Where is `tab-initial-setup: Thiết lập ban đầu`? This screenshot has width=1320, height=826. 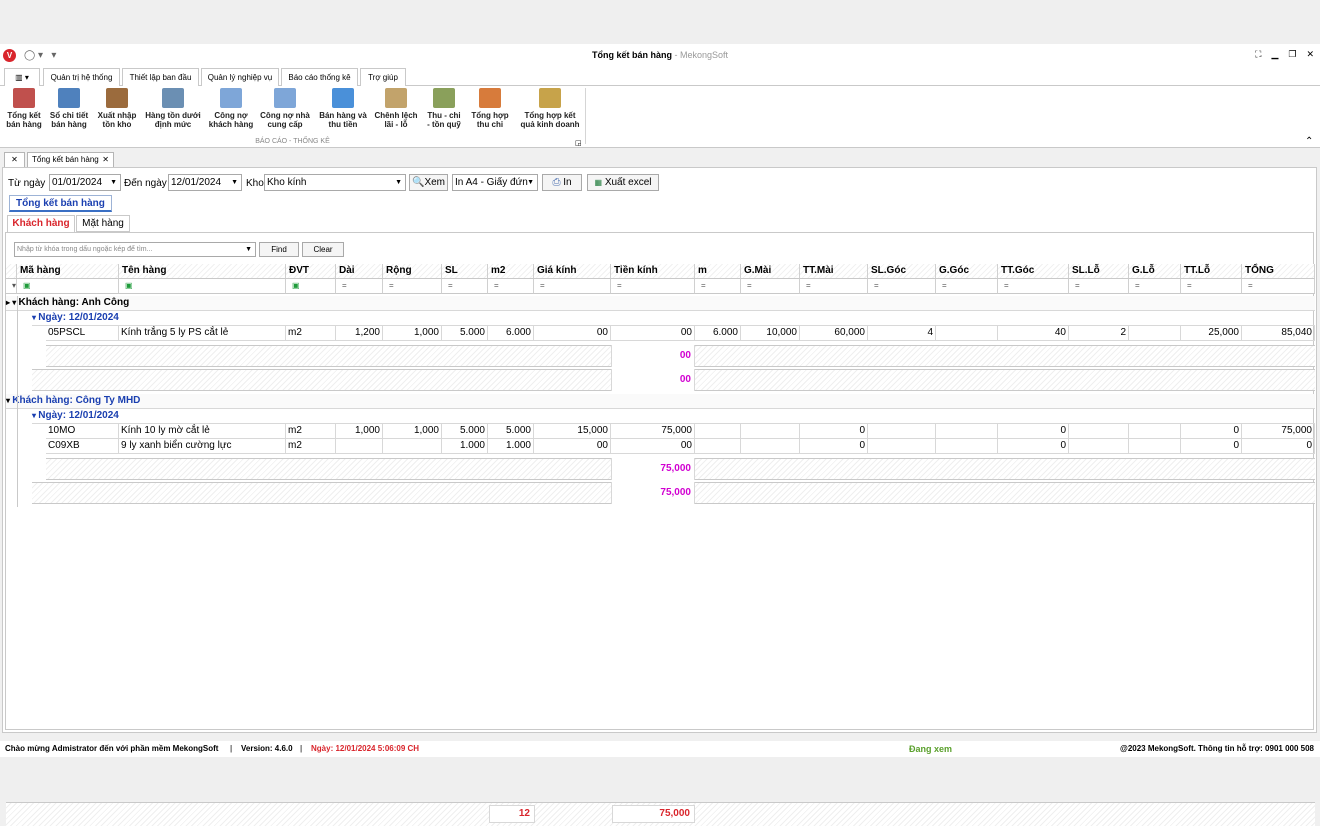
tab-initial-setup: Thiết lập ban đầu is located at coordinates (160, 77).